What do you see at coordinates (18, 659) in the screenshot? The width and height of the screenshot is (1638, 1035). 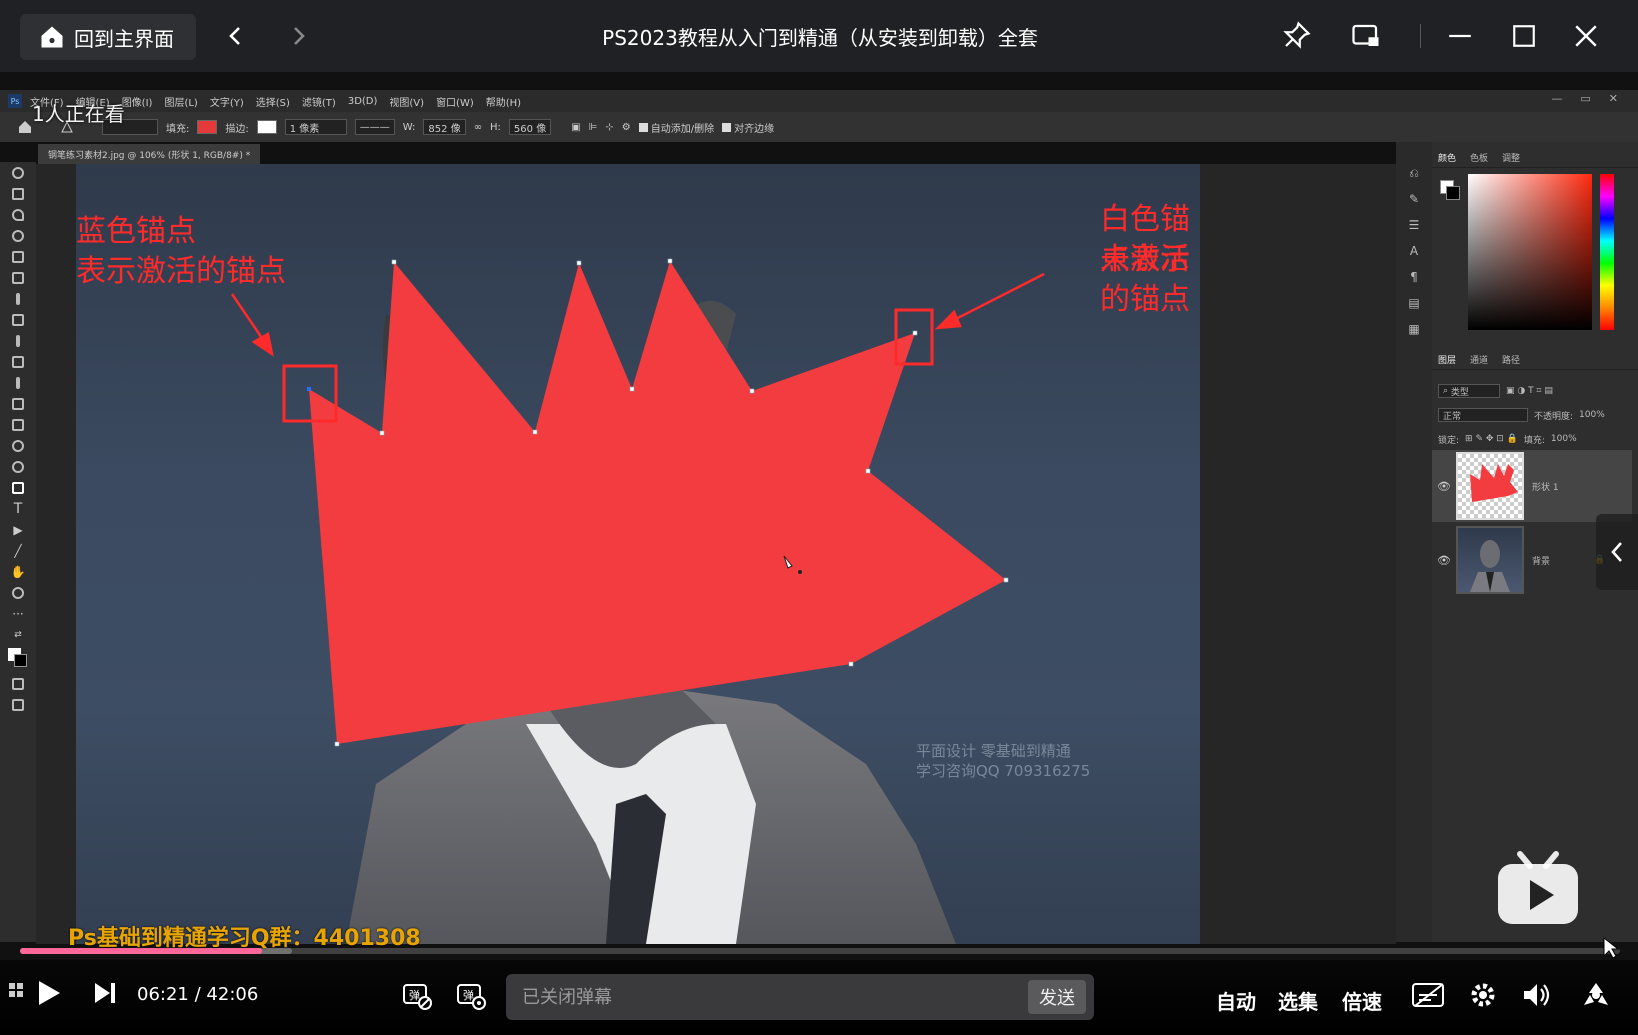 I see `fg-bg-colors` at bounding box center [18, 659].